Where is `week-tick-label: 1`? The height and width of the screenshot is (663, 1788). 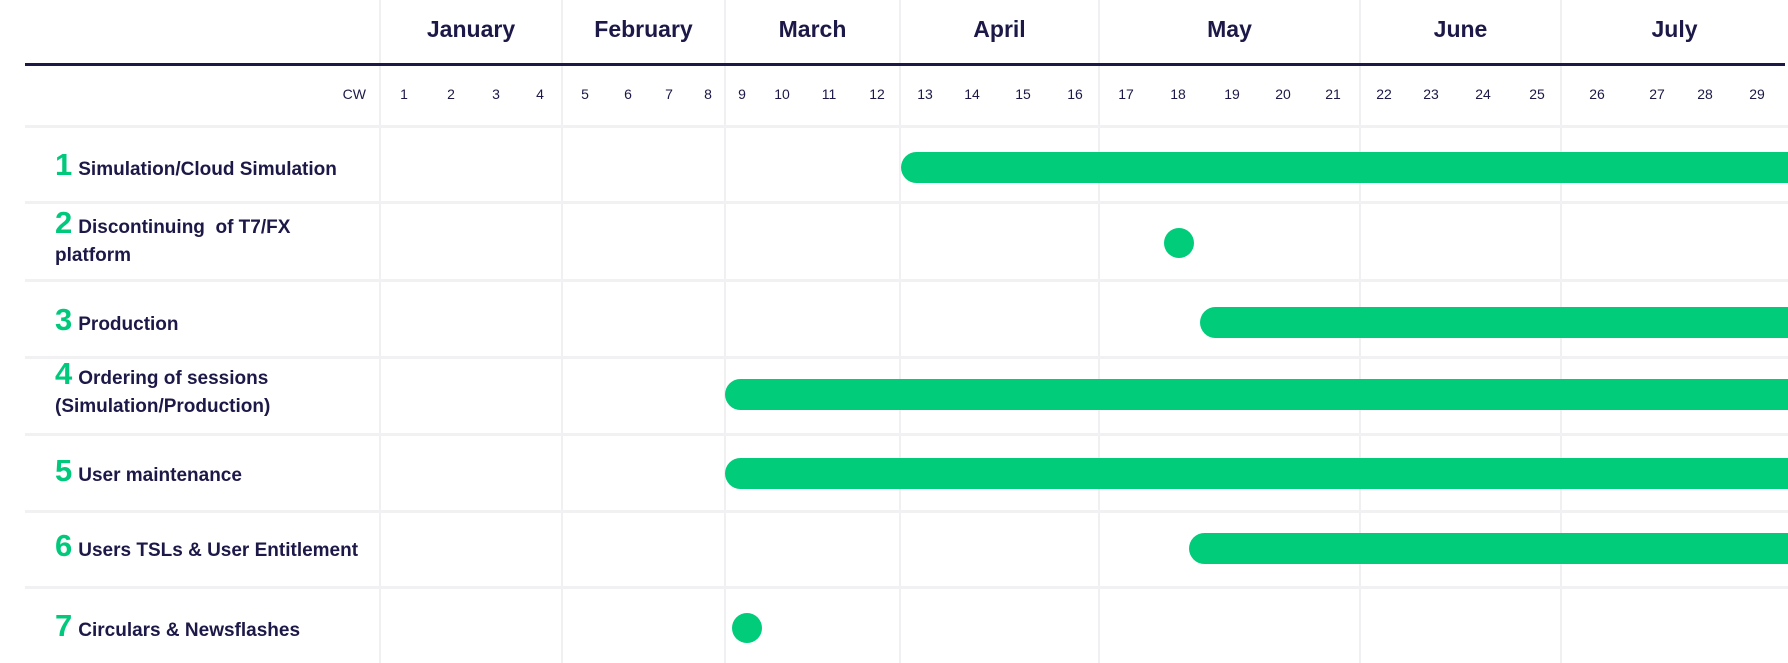 week-tick-label: 1 is located at coordinates (404, 94).